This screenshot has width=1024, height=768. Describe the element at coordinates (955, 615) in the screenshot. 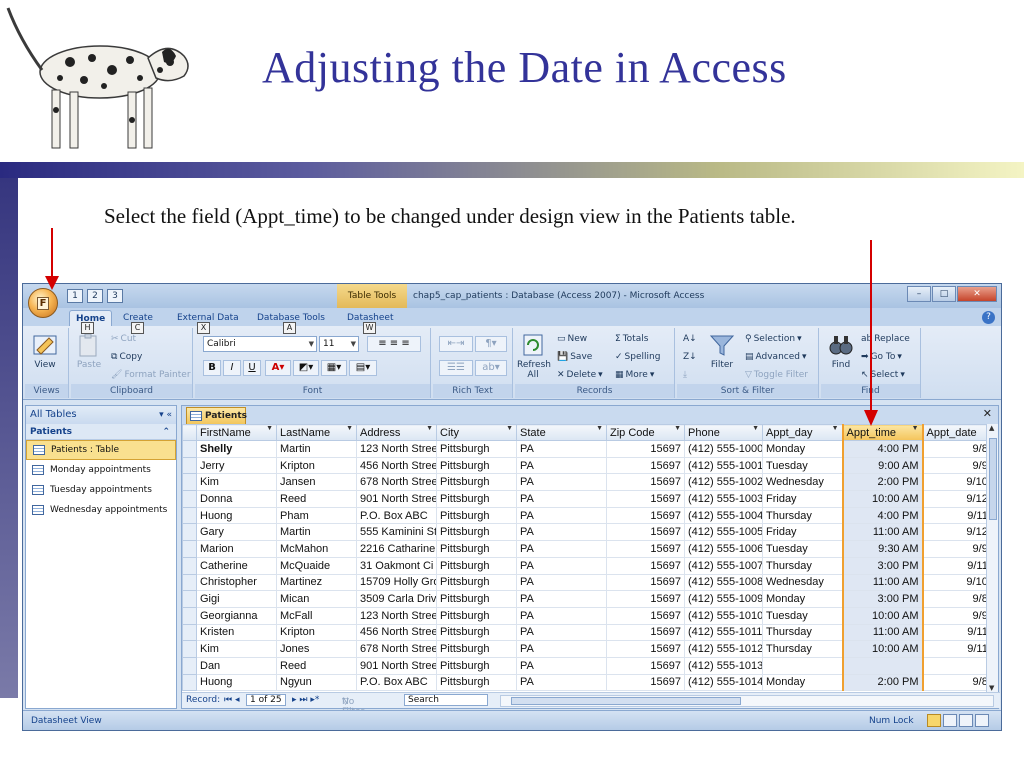

I see `table-cell: 9/9/2` at that location.